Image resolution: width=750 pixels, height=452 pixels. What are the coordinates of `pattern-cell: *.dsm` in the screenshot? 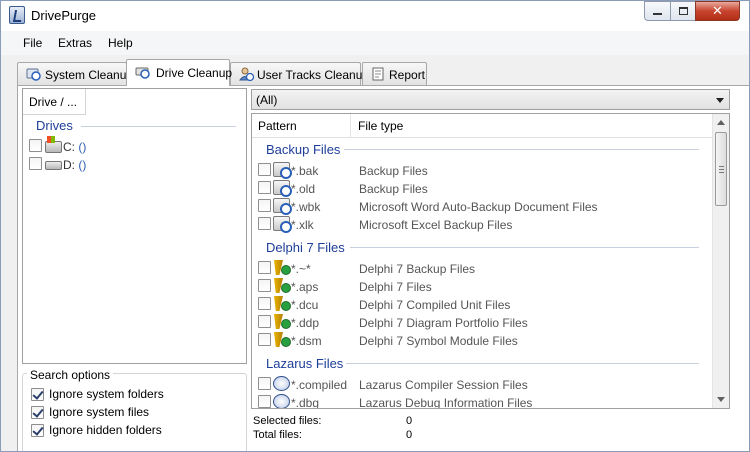 It's located at (306, 341).